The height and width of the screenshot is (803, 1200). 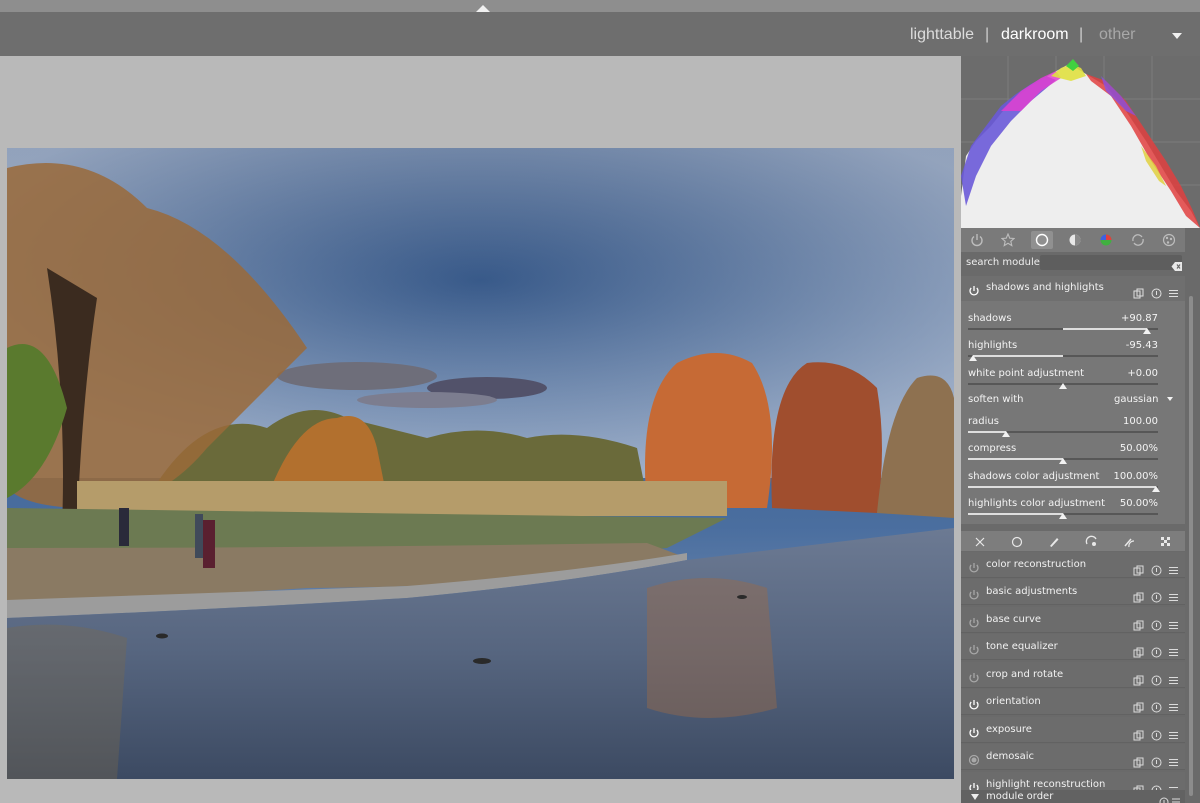 I want to click on slider-track, so click(x=1063, y=487).